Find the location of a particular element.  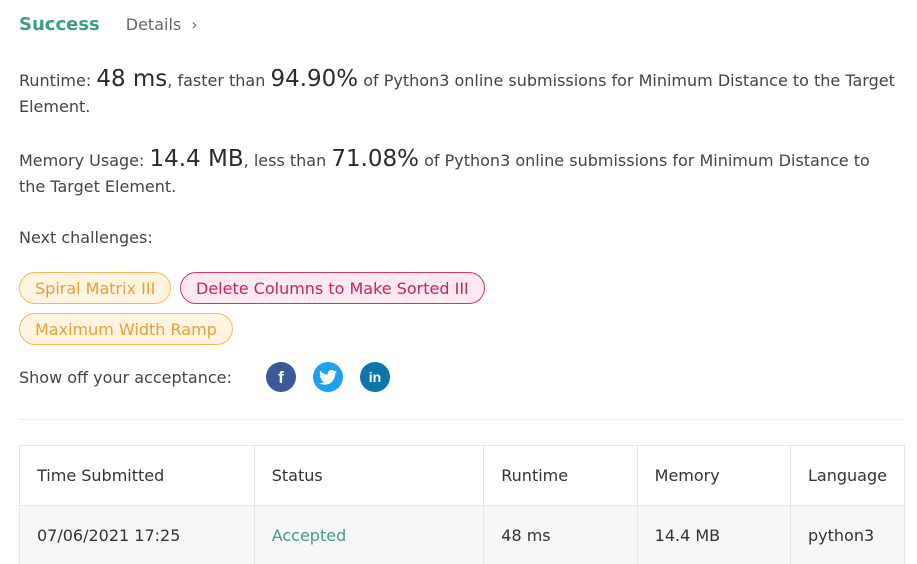

challenge-tag-maximum-width-ramp: Maximum Width Ramp is located at coordinates (126, 329).